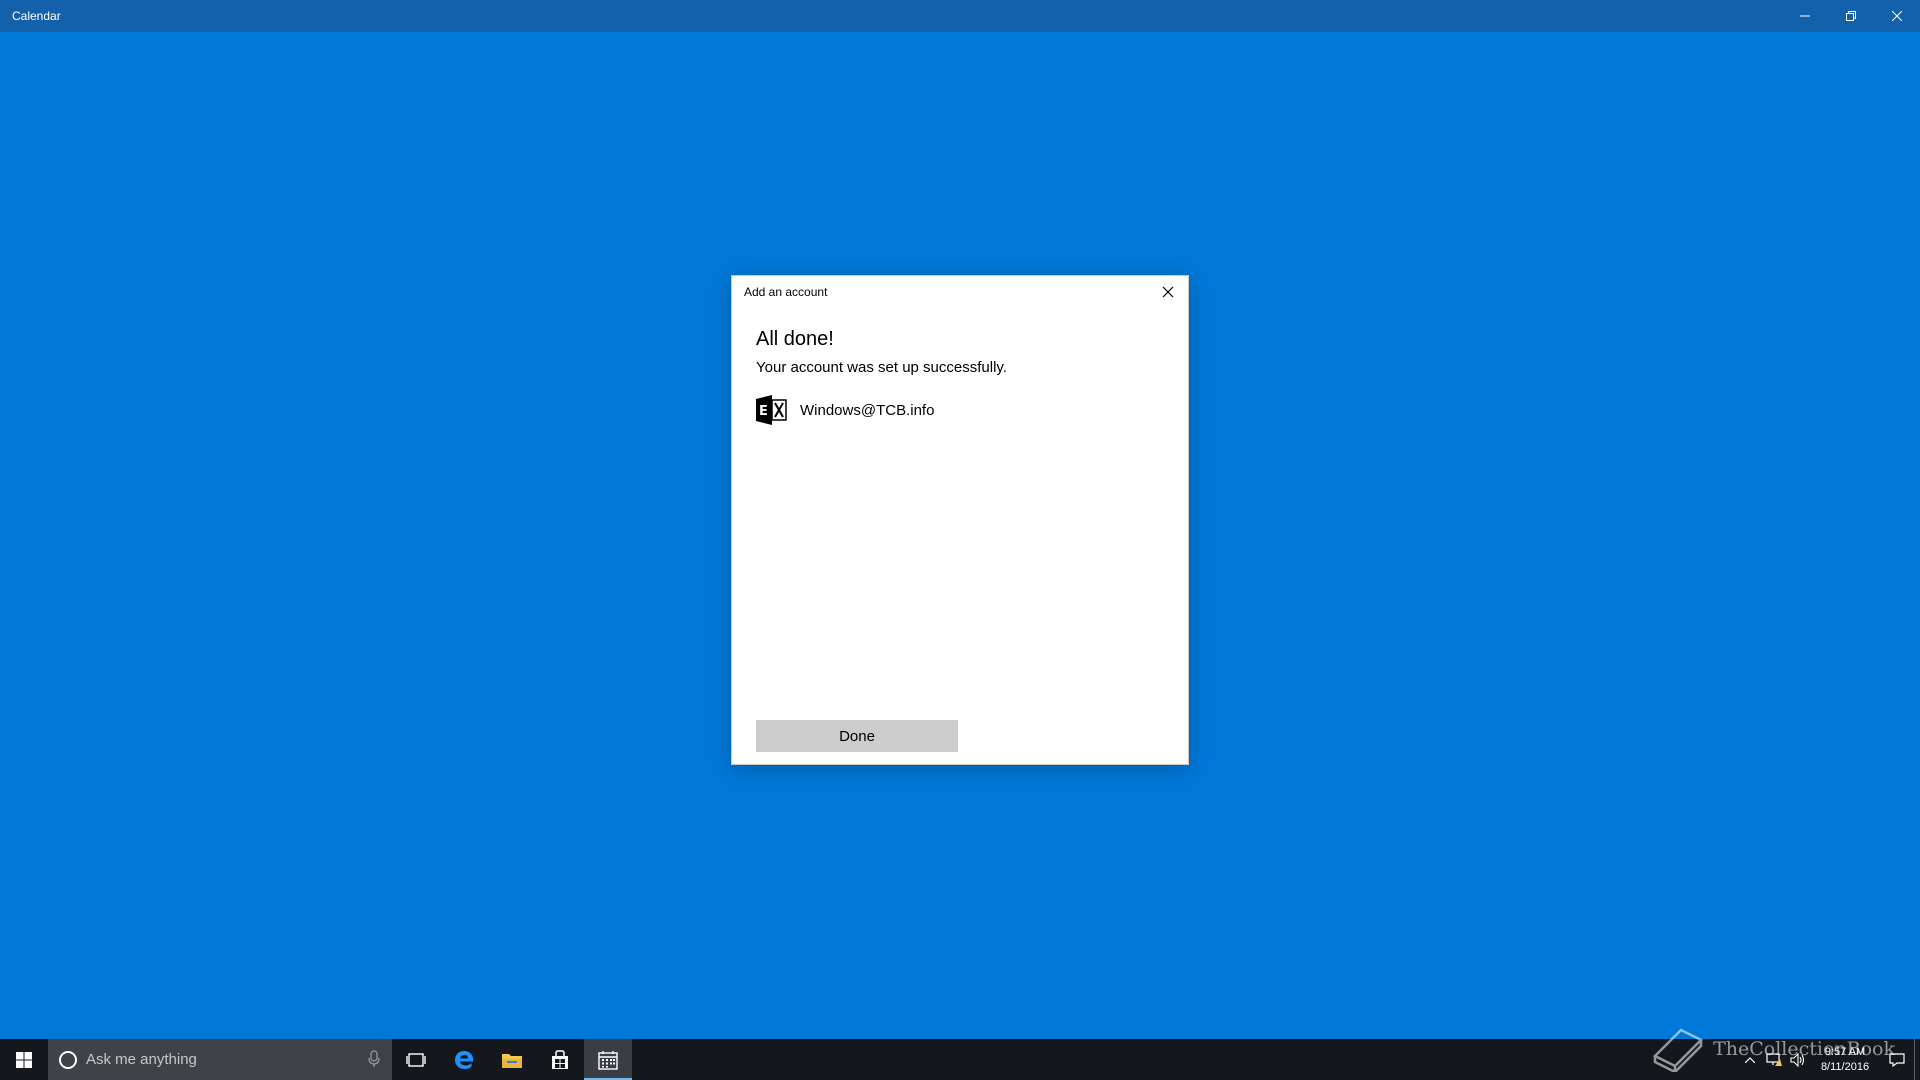 This screenshot has width=1920, height=1080. I want to click on exchange-icon: E, so click(771, 410).